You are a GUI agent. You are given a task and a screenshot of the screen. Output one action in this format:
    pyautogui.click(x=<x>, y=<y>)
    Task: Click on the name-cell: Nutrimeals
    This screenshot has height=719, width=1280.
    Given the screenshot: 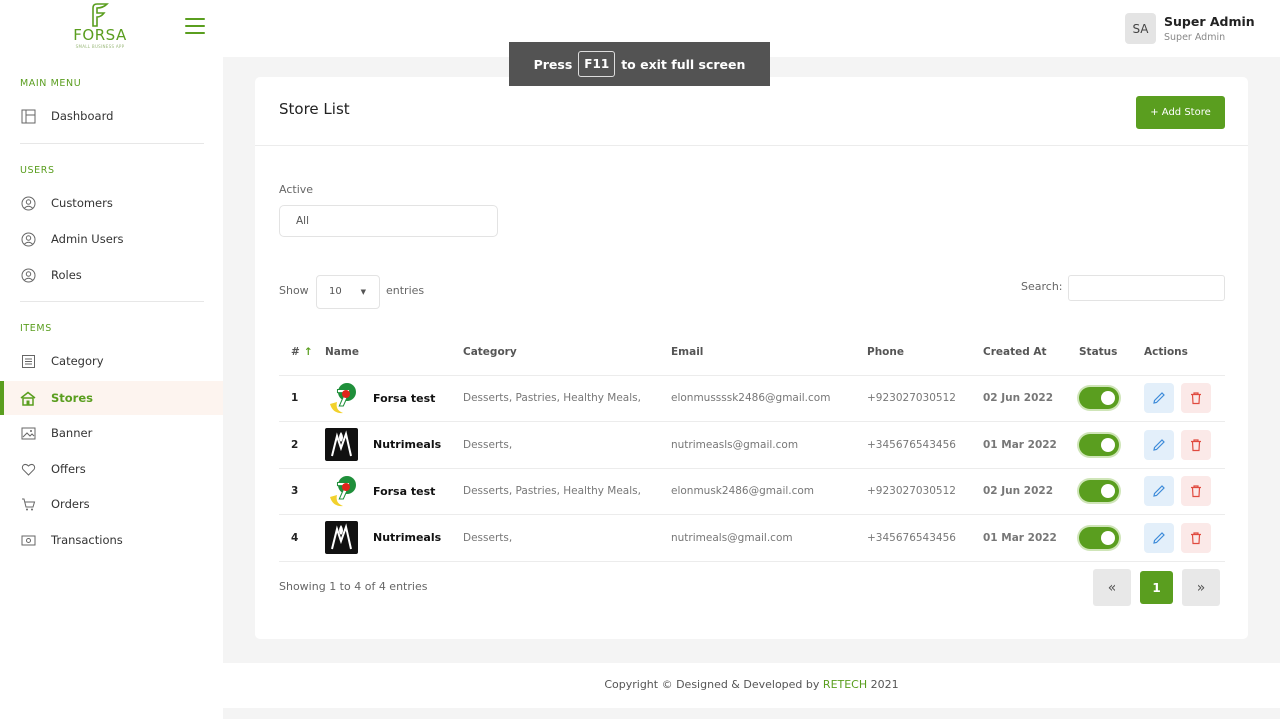 What is the action you would take?
    pyautogui.click(x=394, y=445)
    